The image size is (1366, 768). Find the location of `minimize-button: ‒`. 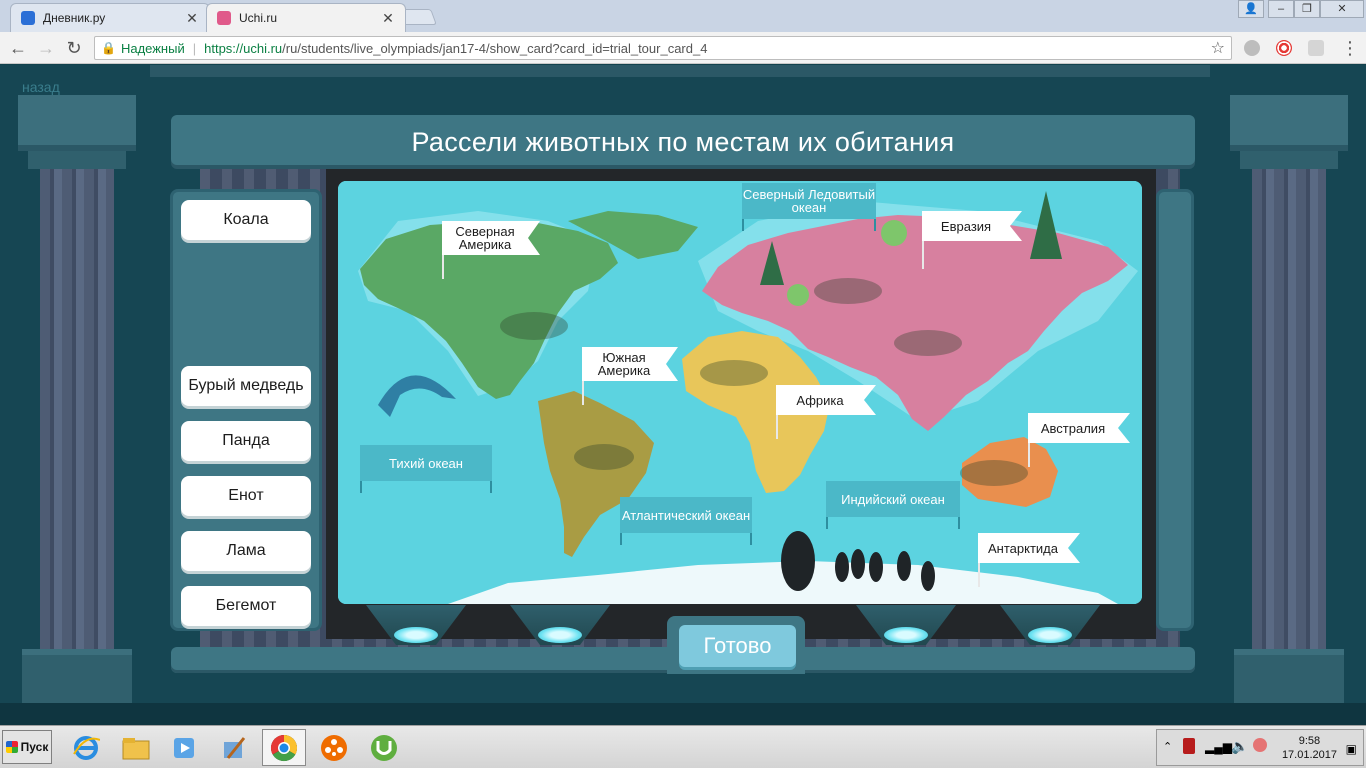

minimize-button: ‒ is located at coordinates (1281, 9).